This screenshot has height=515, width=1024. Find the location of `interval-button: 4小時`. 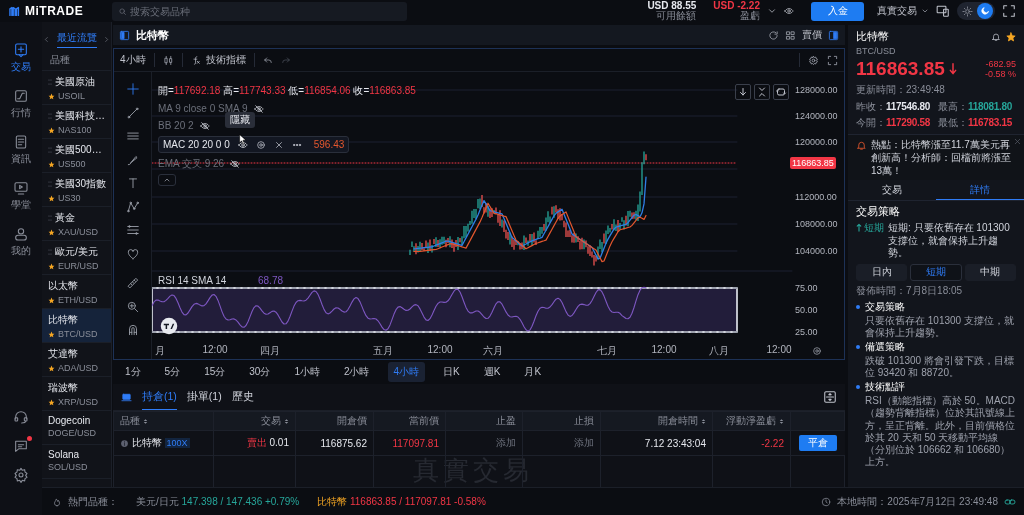

interval-button: 4小時 is located at coordinates (133, 60).